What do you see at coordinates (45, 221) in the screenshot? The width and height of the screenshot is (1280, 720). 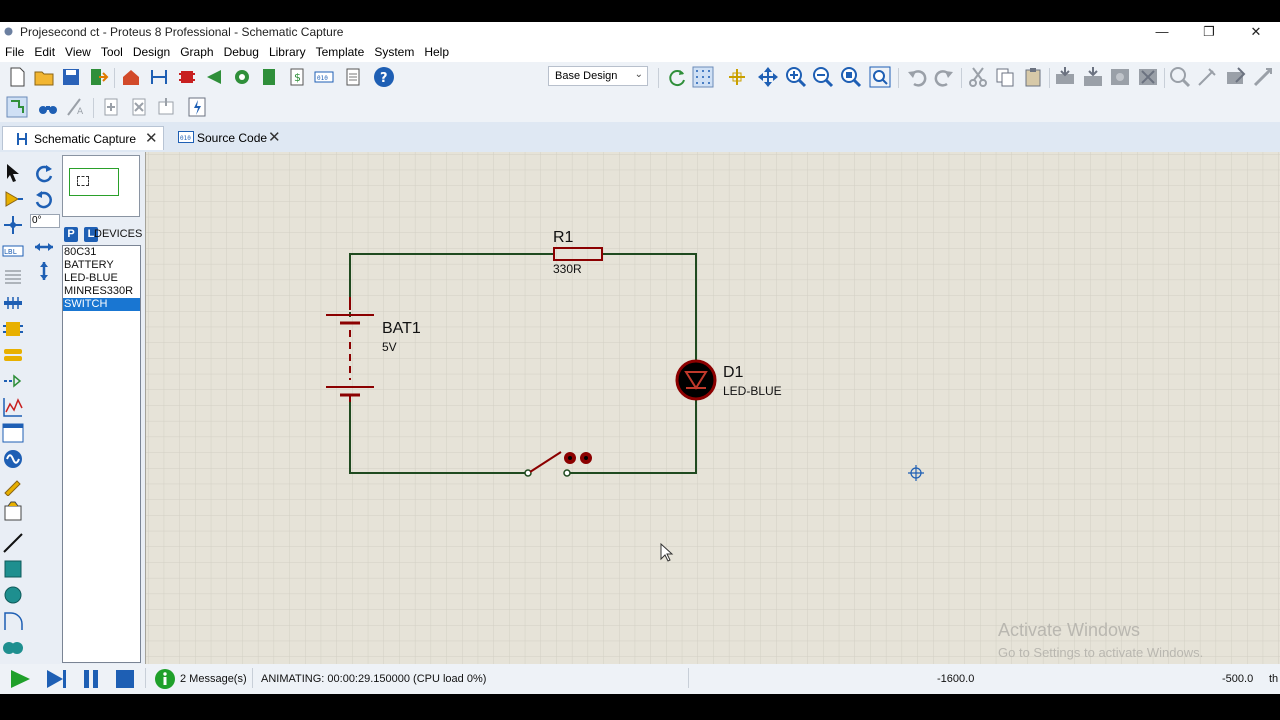 I see `rotation-angle-input: 0°` at bounding box center [45, 221].